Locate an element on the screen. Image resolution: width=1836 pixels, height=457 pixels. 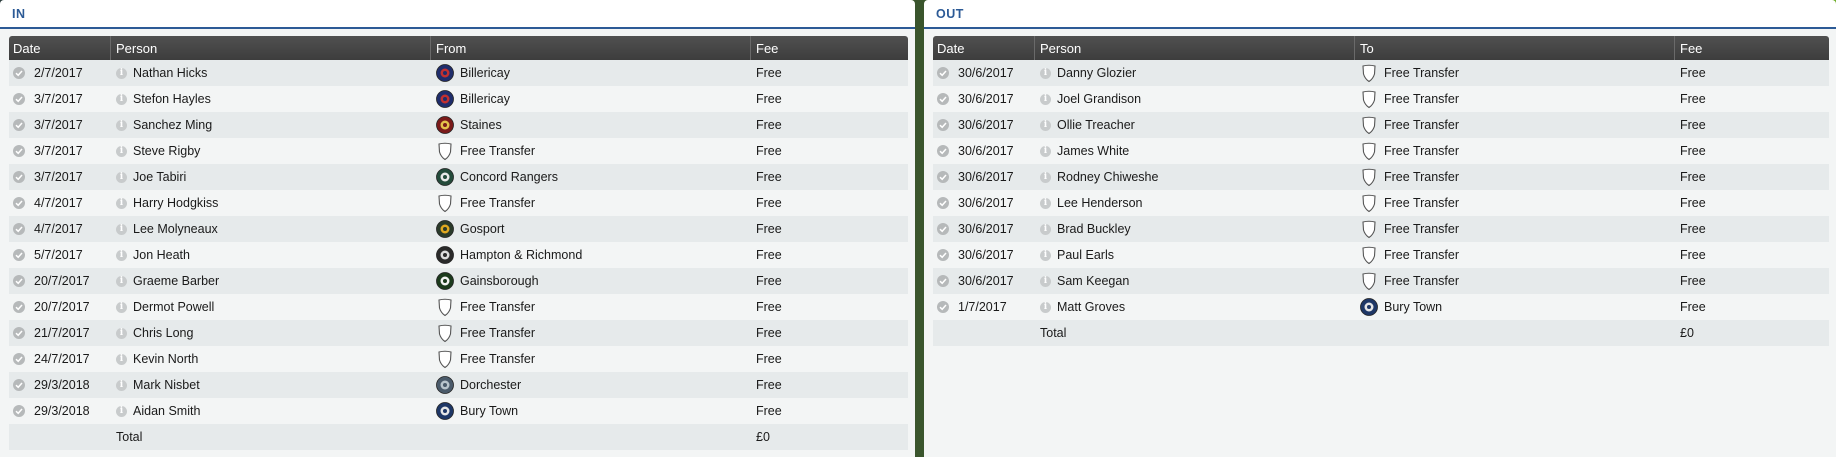
person-name-link: Ollie Treacher is located at coordinates (1096, 125).